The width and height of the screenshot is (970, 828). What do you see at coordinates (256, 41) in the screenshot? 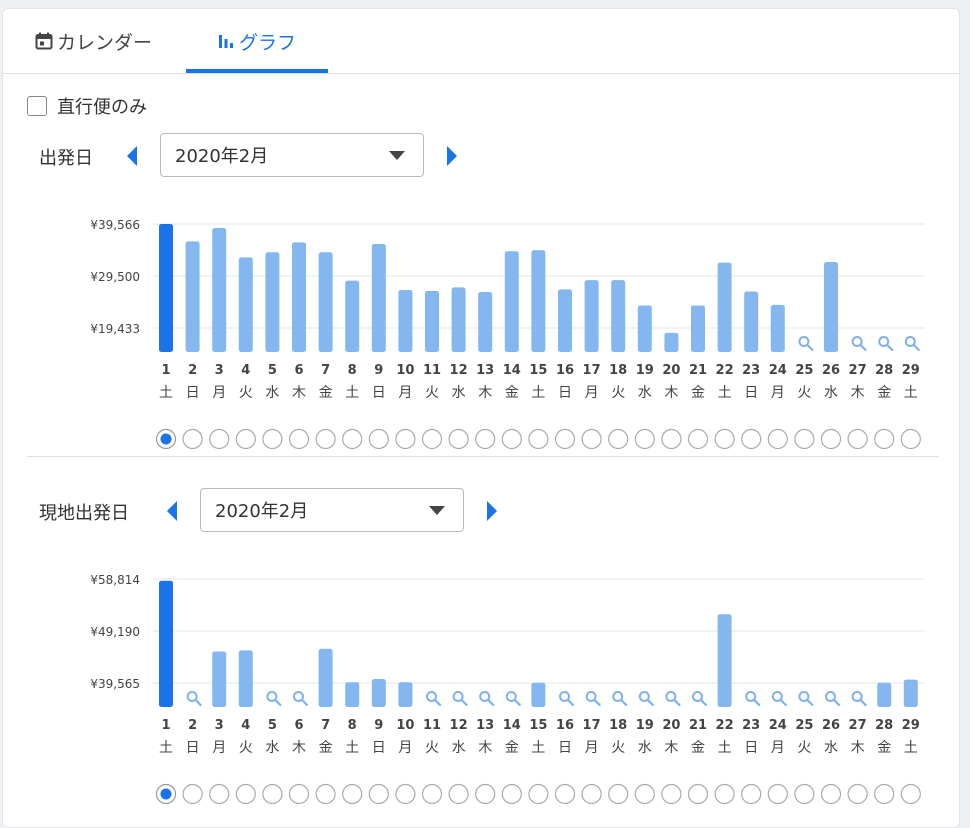
I see `tab-graph: グラフ` at bounding box center [256, 41].